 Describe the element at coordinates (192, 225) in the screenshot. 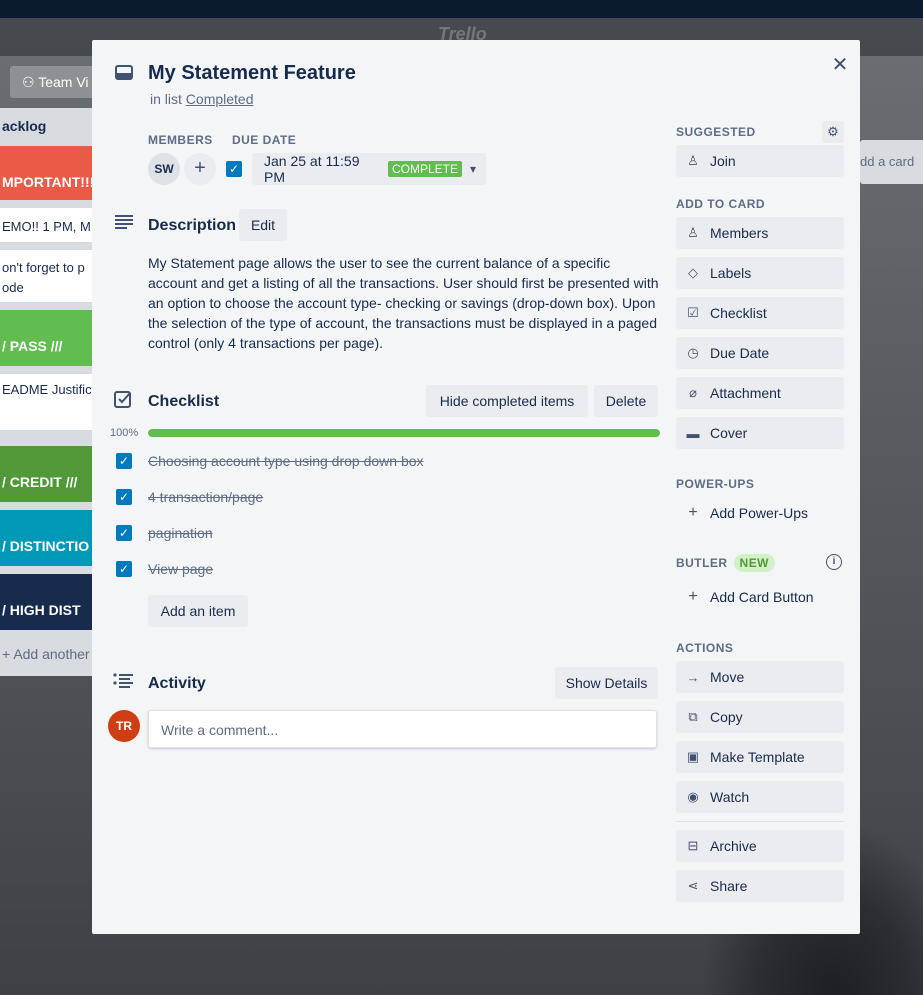

I see `description-heading: Description` at that location.